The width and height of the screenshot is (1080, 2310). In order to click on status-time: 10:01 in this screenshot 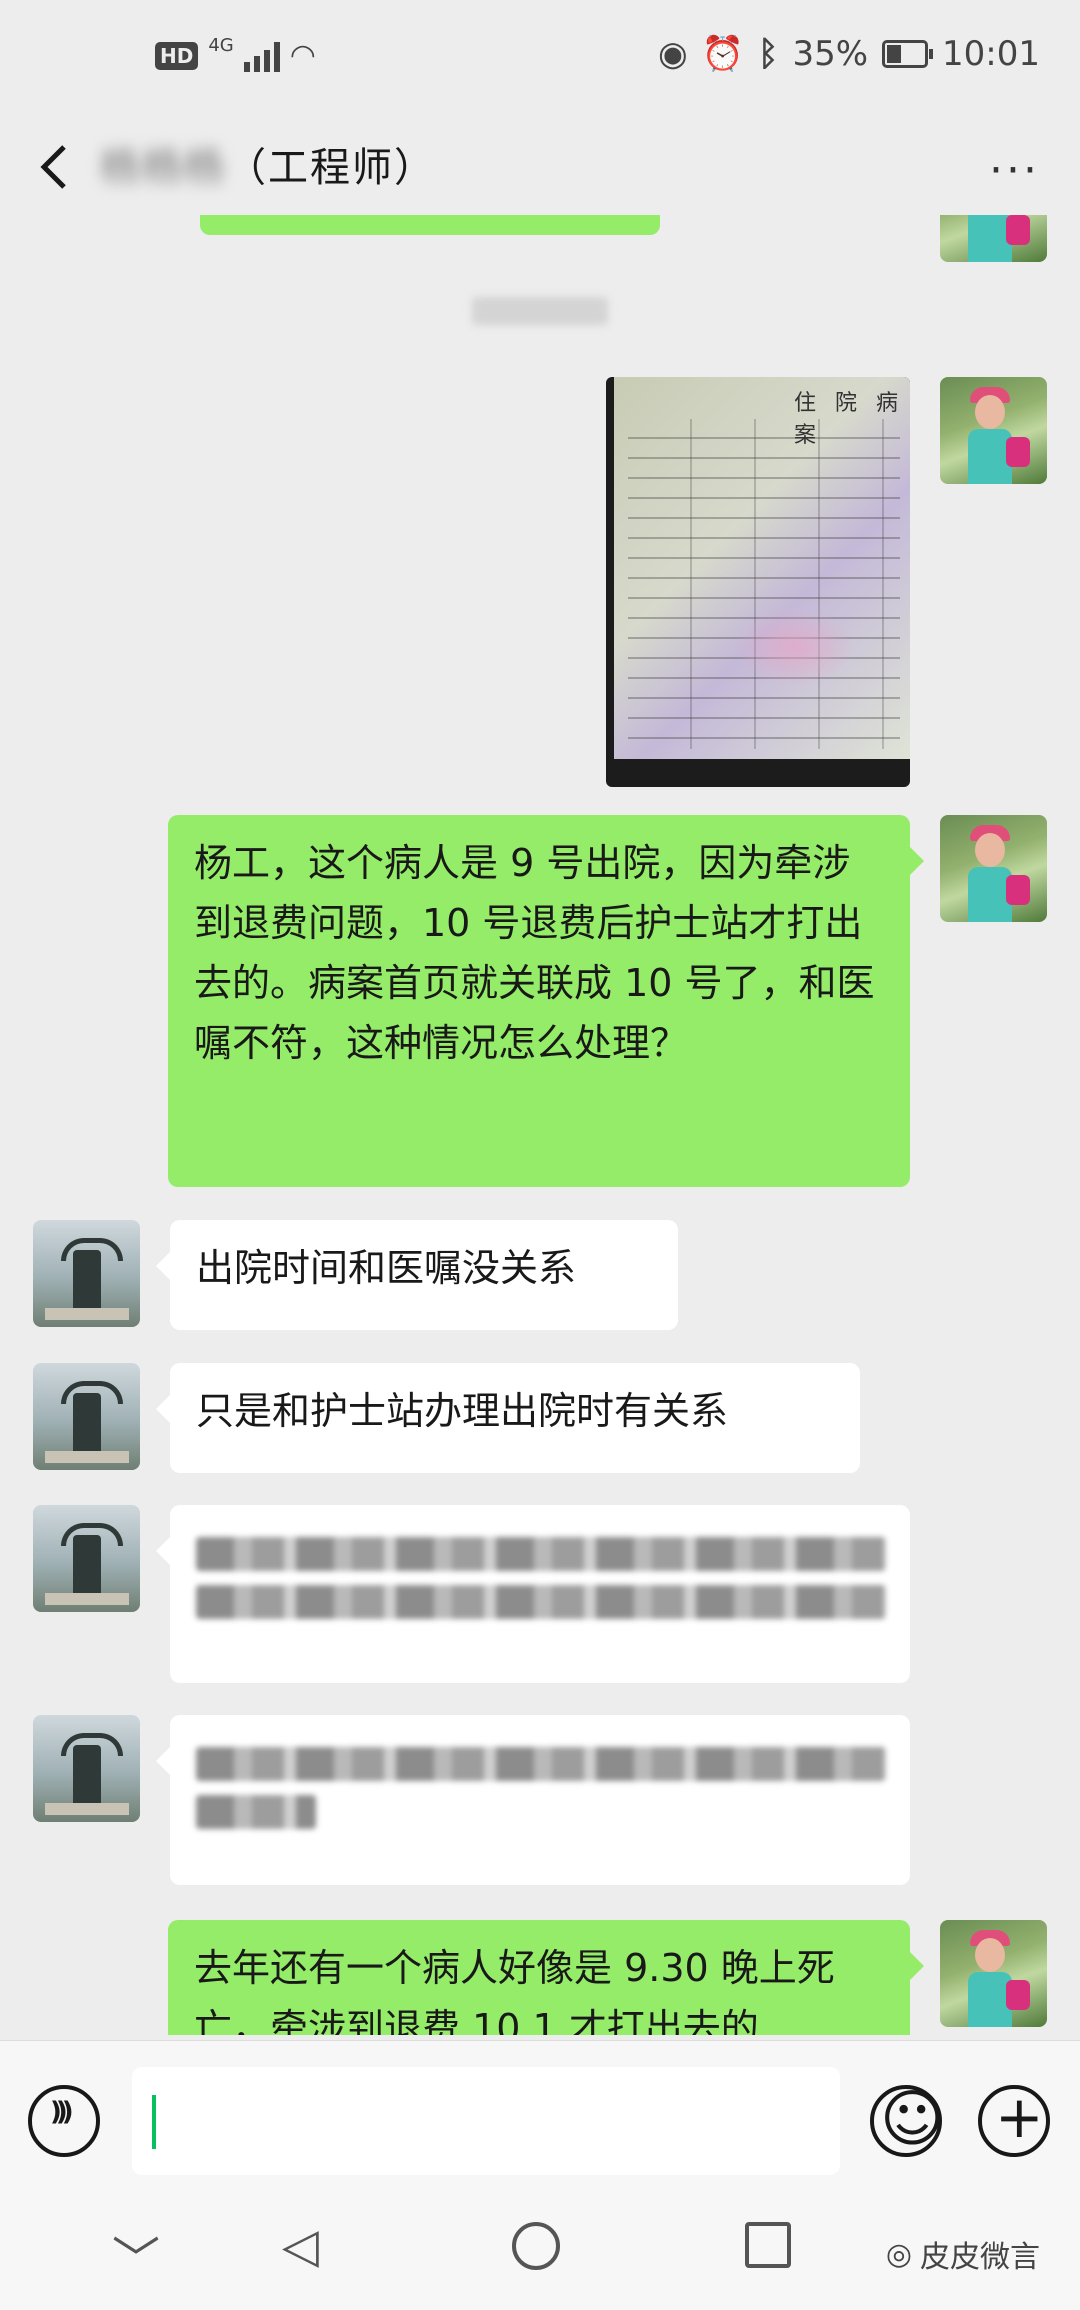, I will do `click(991, 54)`.